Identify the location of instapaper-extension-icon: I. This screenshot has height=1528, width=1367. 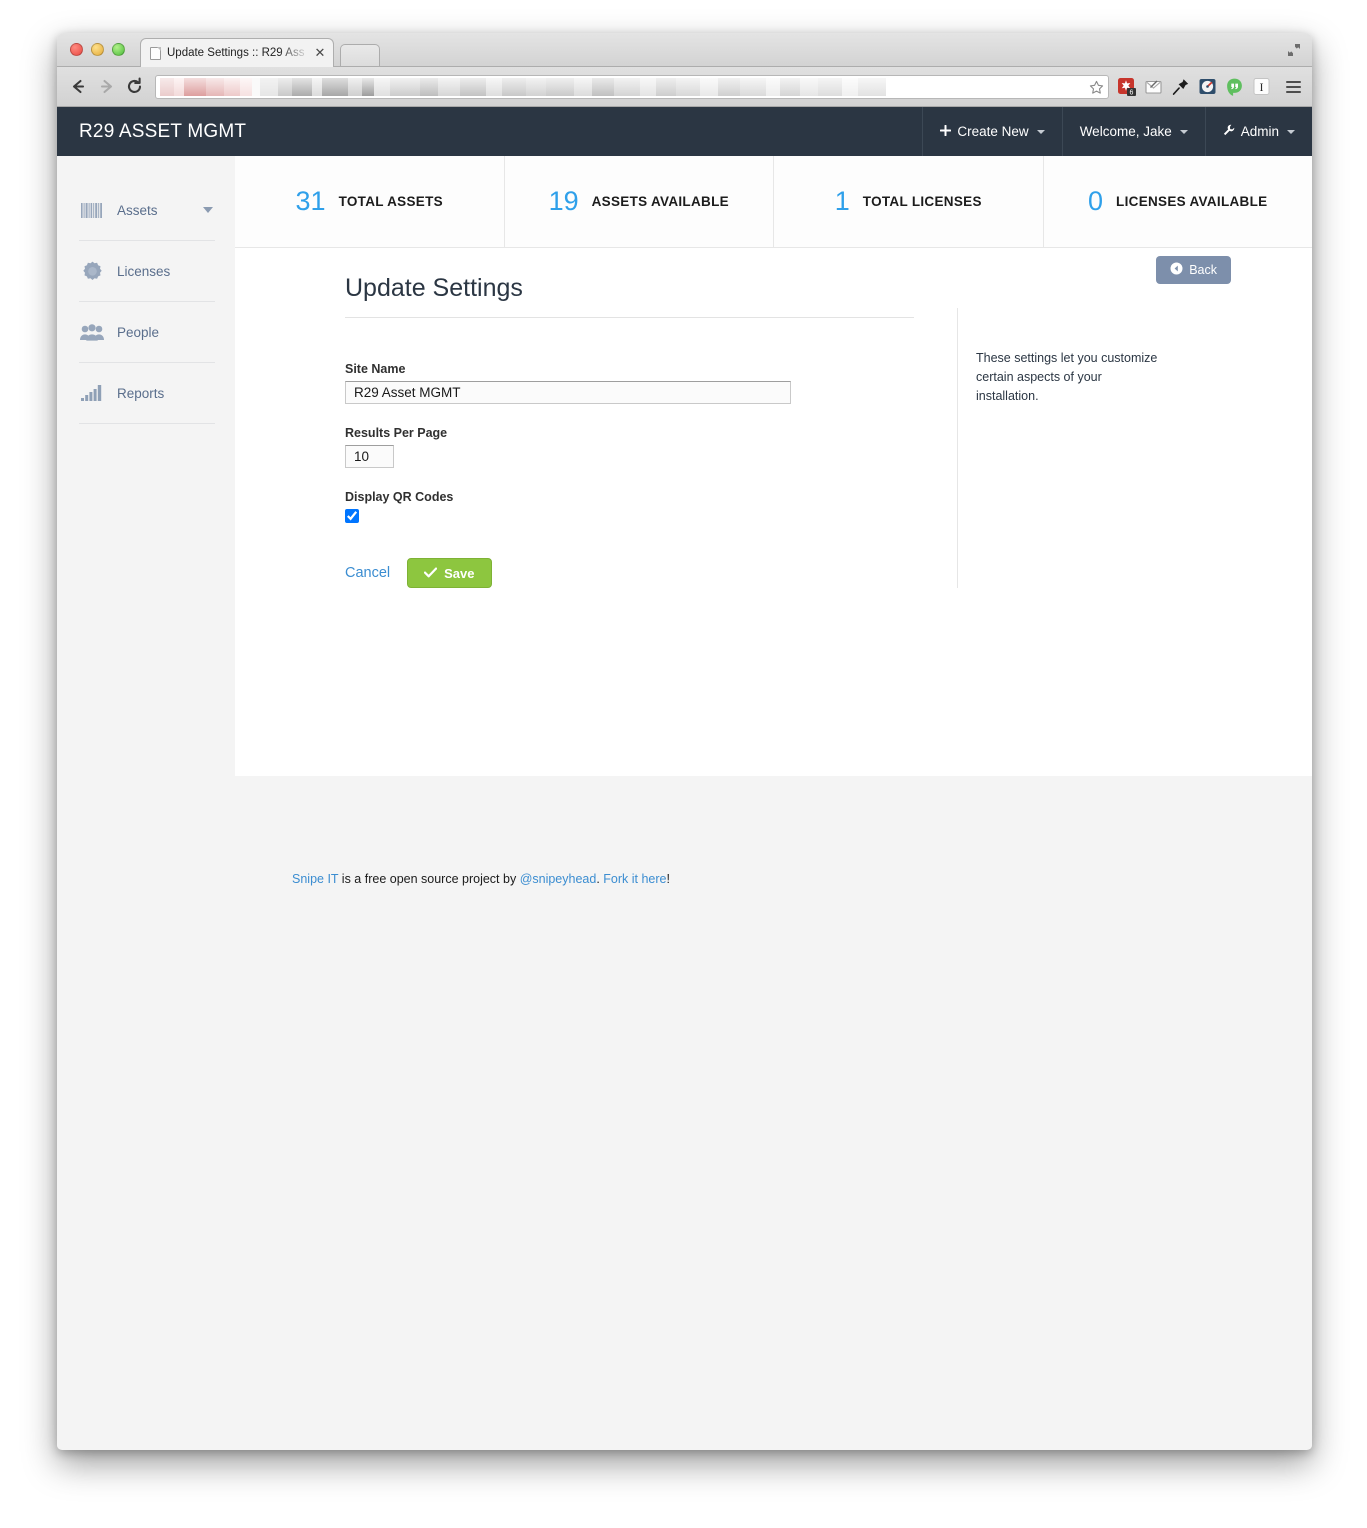
(1262, 87).